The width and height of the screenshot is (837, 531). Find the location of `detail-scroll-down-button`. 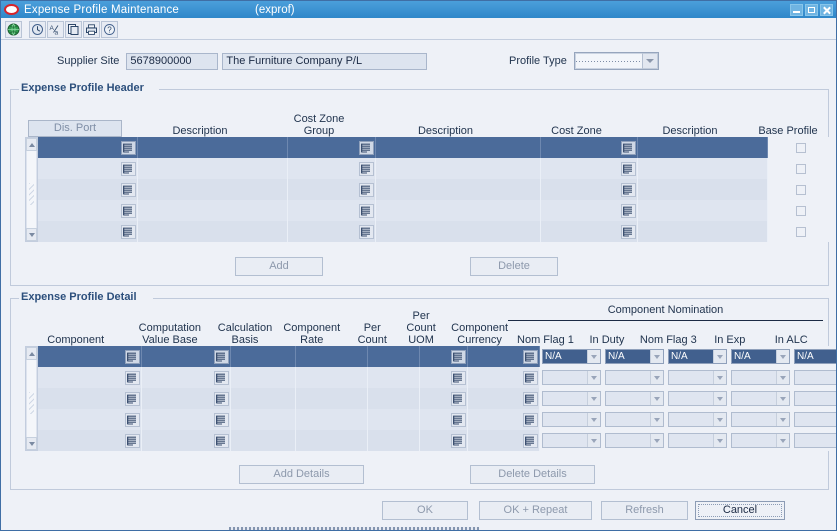

detail-scroll-down-button is located at coordinates (31, 443).